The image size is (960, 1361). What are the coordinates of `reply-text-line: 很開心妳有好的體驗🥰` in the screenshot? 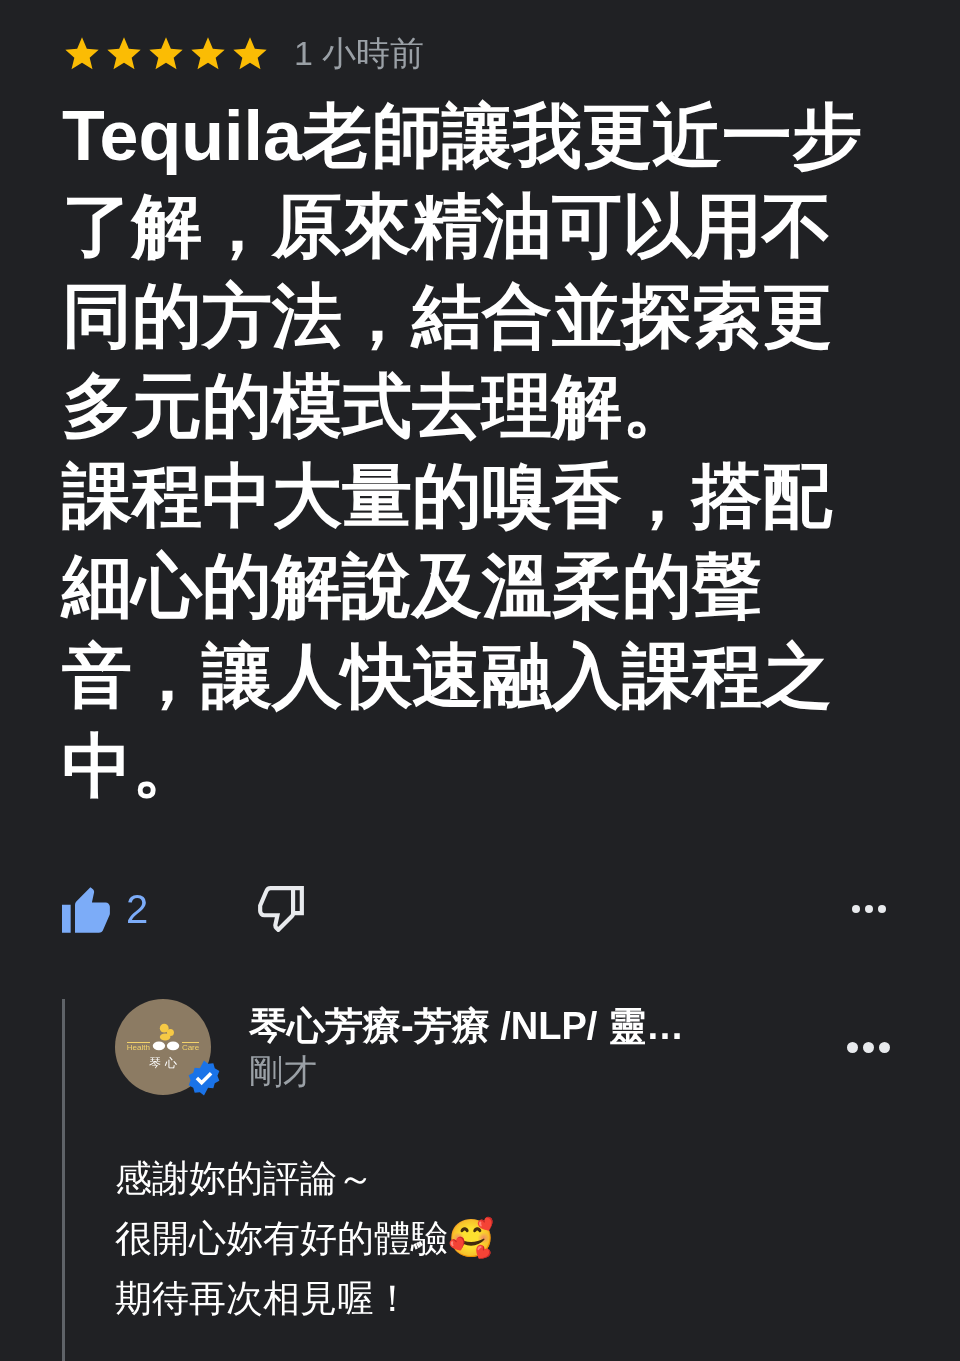 It's located at (304, 1238).